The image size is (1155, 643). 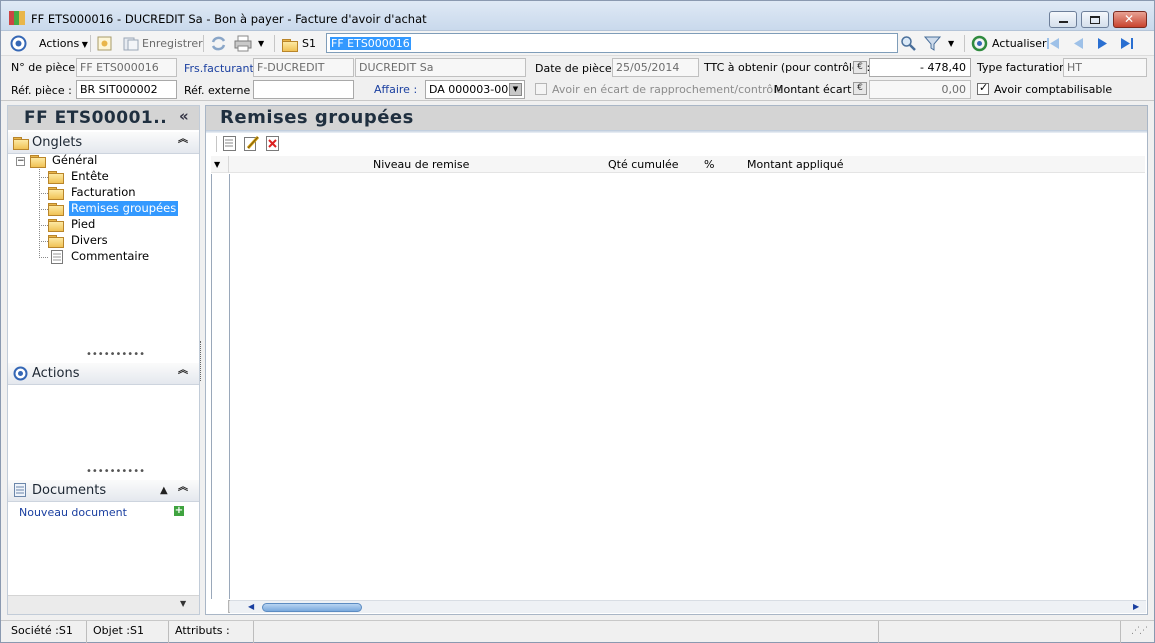 What do you see at coordinates (395, 89) in the screenshot?
I see `affaire-link: Affaire :` at bounding box center [395, 89].